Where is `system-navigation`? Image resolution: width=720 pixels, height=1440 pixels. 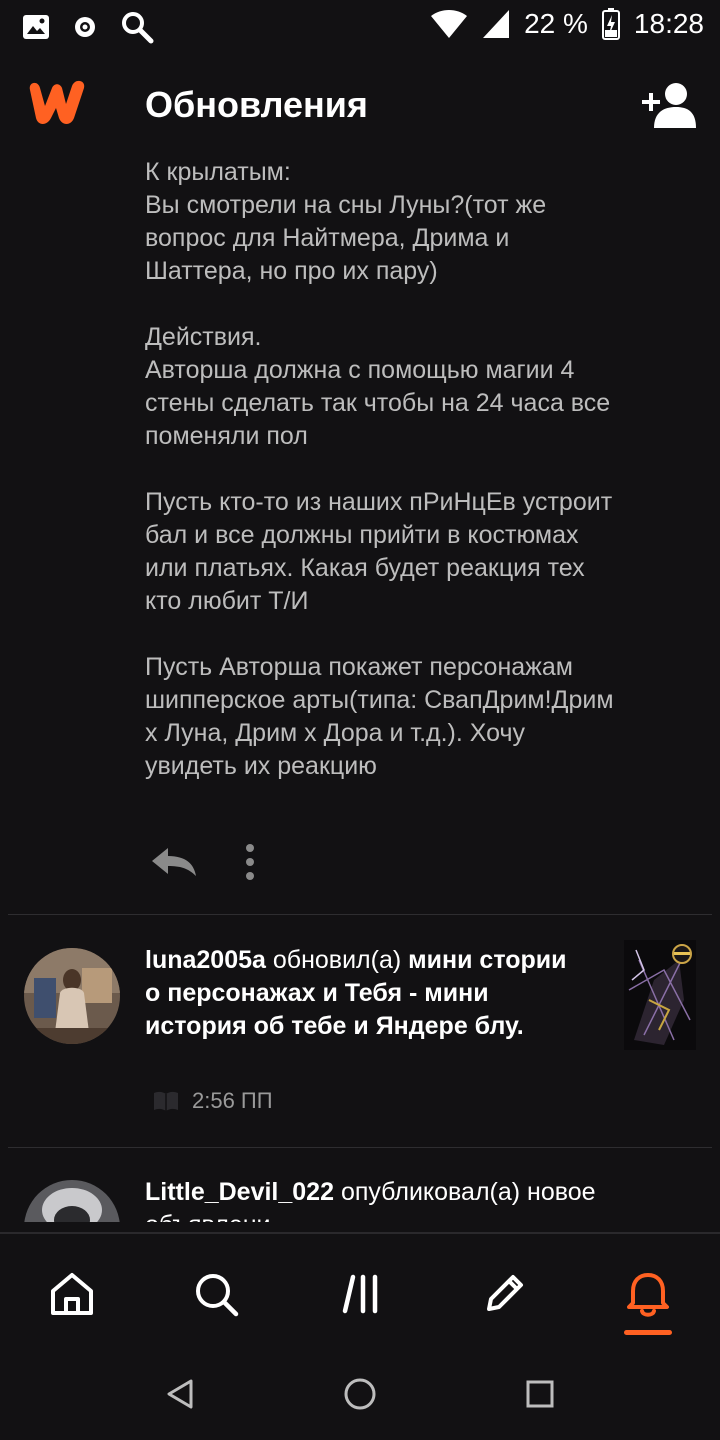 system-navigation is located at coordinates (360, 1395).